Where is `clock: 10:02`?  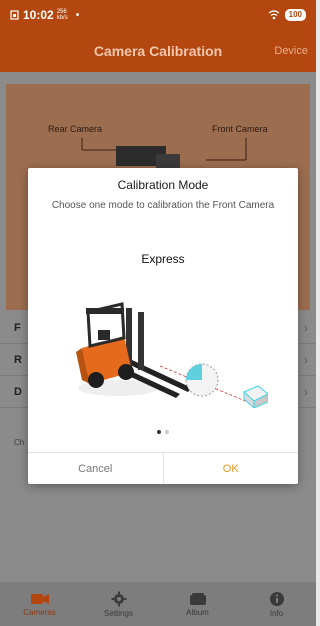
clock: 10:02 is located at coordinates (38, 15).